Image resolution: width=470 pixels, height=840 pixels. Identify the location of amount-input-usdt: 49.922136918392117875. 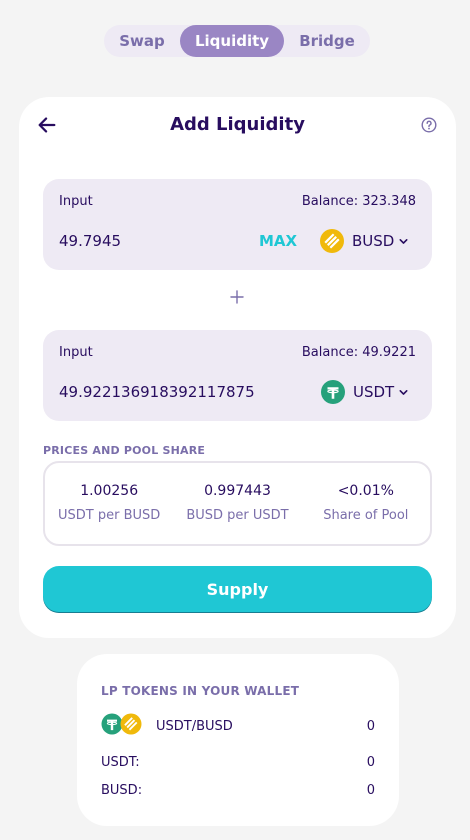
(157, 392).